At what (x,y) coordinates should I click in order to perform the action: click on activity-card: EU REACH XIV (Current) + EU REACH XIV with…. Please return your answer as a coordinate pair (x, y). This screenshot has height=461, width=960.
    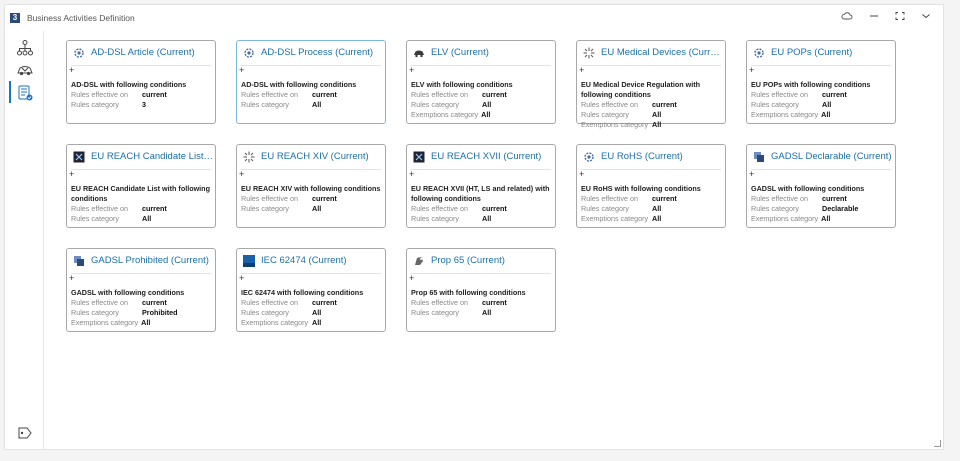
    Looking at the image, I should click on (311, 186).